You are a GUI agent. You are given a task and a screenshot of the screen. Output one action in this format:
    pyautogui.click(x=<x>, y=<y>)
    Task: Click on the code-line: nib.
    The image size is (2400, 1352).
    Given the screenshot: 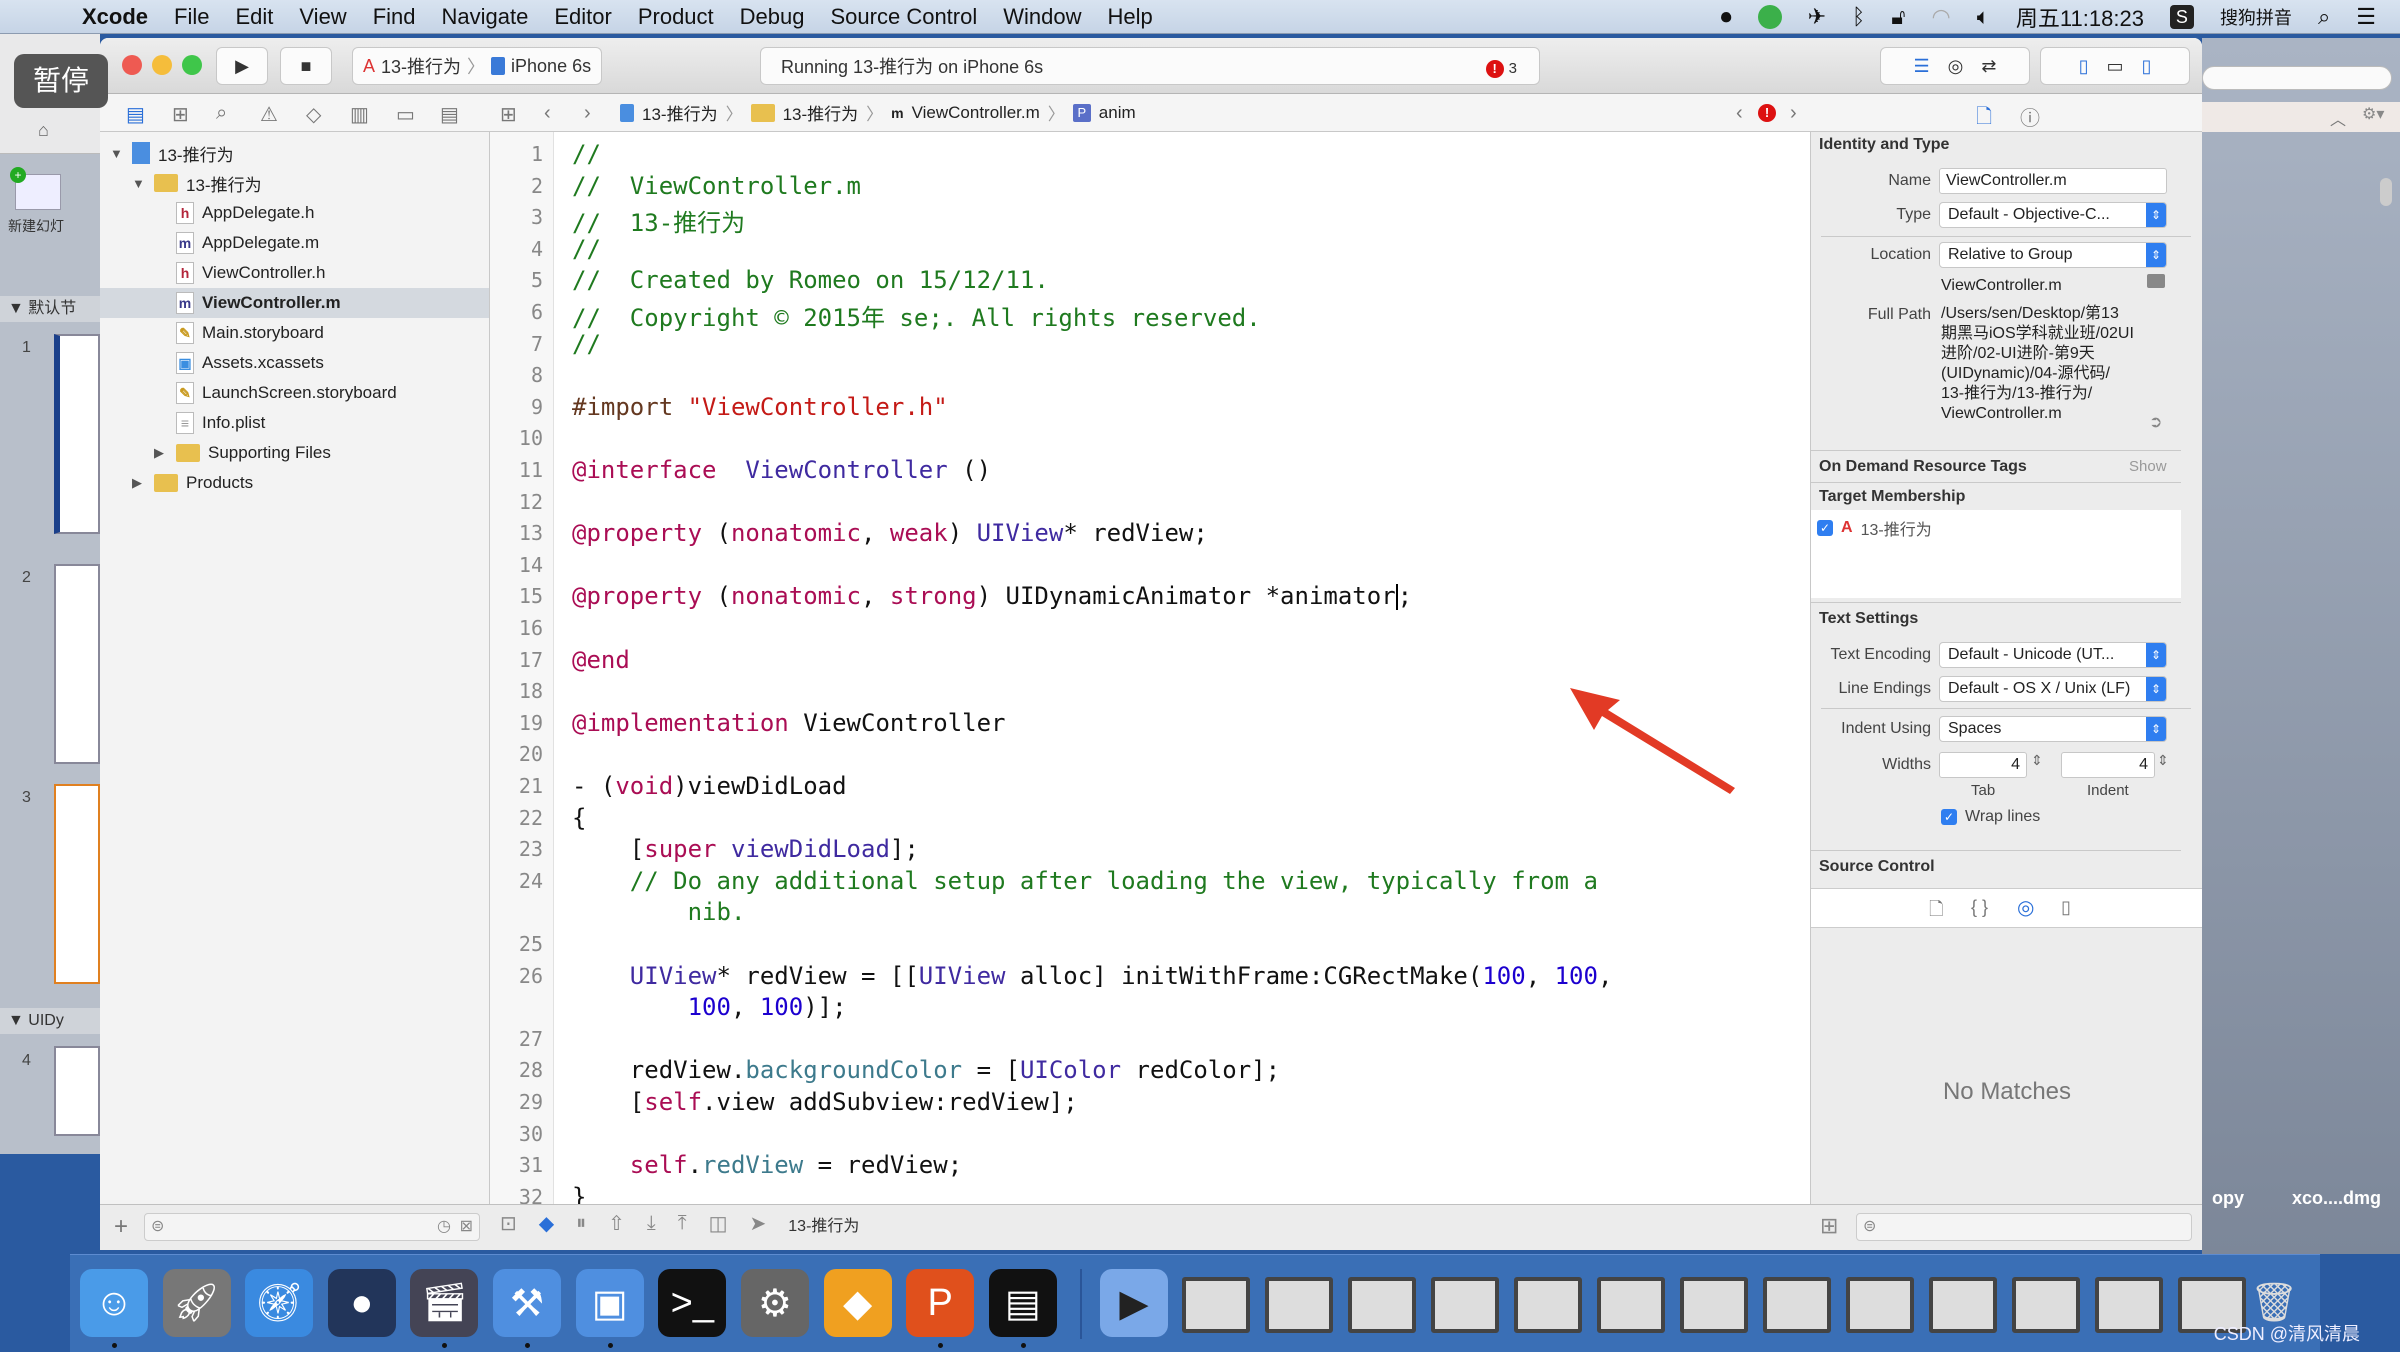 What is the action you would take?
    pyautogui.click(x=659, y=912)
    